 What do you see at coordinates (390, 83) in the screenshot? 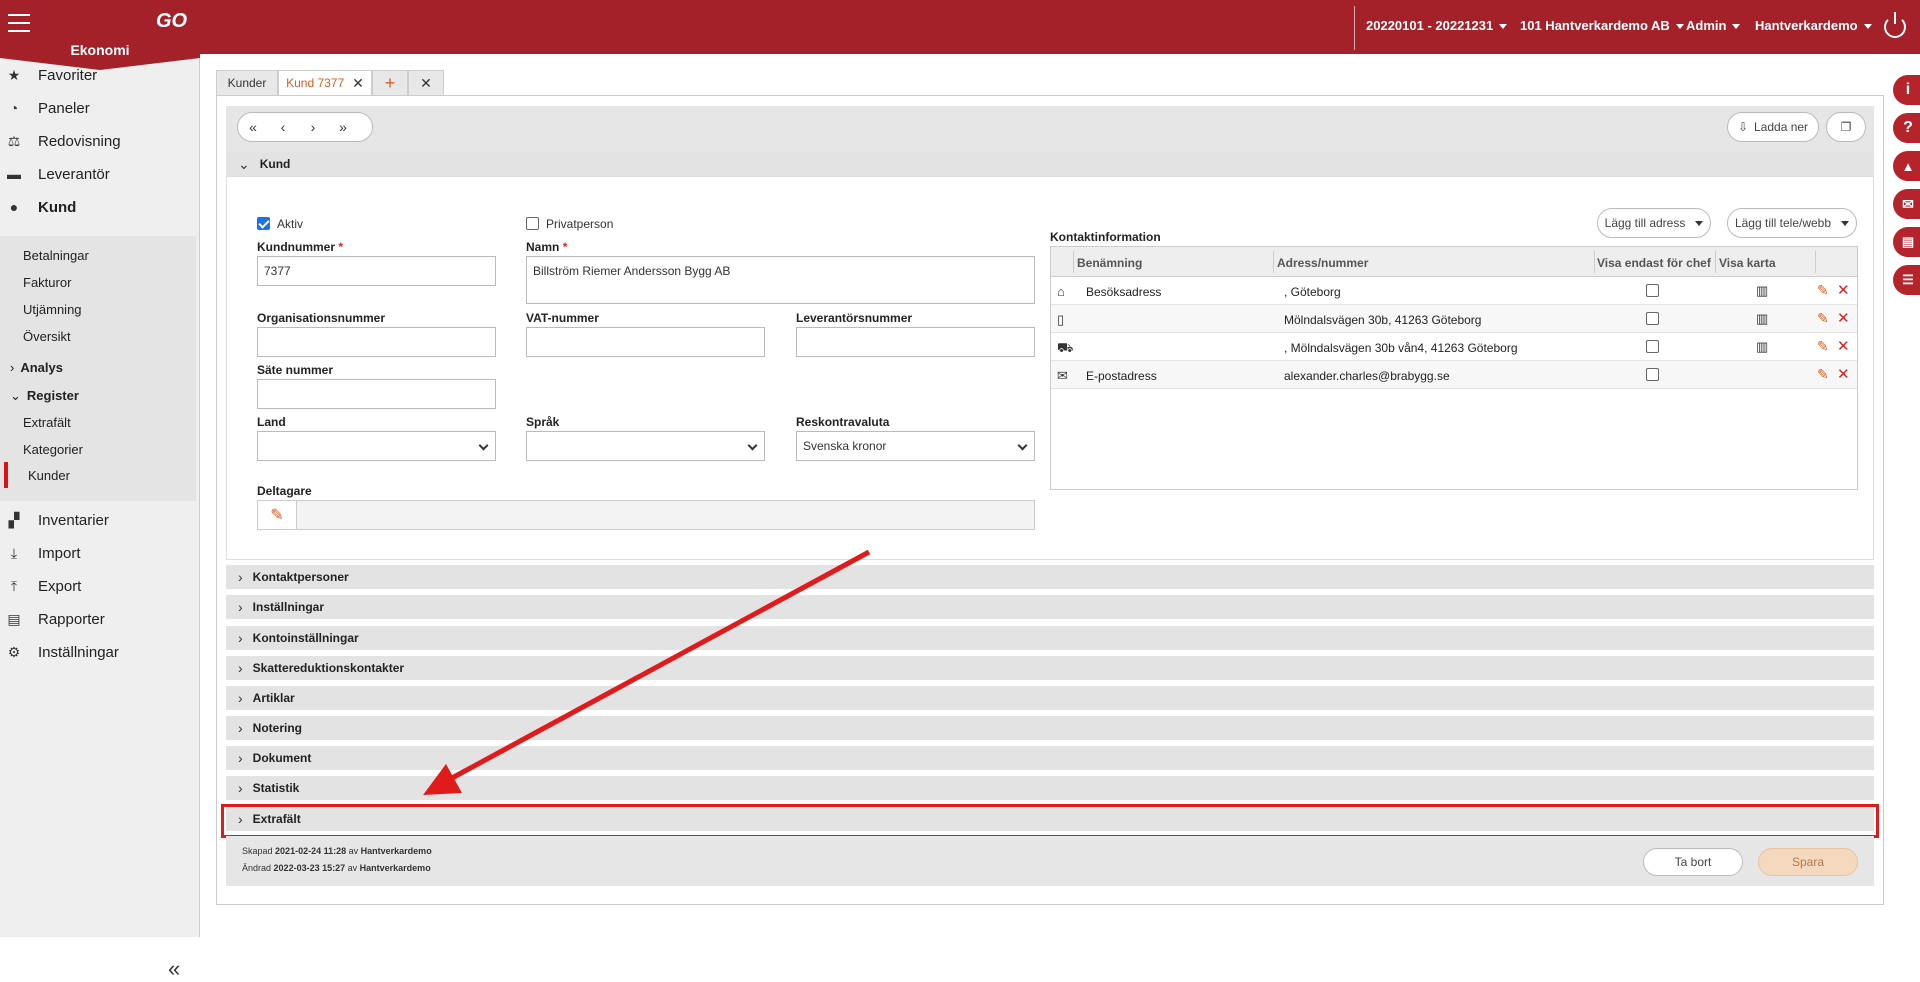
I see `add-tab-button: +` at bounding box center [390, 83].